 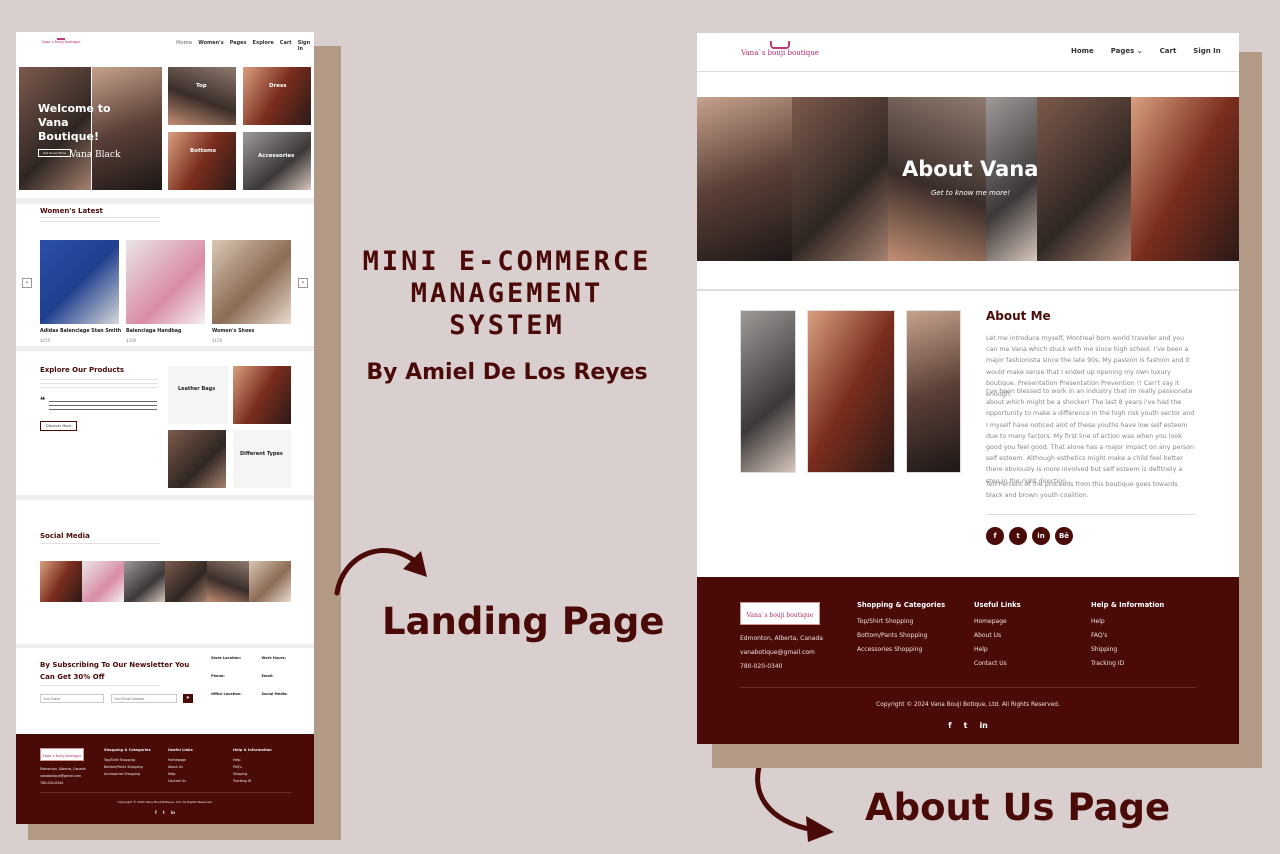 What do you see at coordinates (61, 43) in the screenshot?
I see `landing-logo: Vana`s bouji boutique` at bounding box center [61, 43].